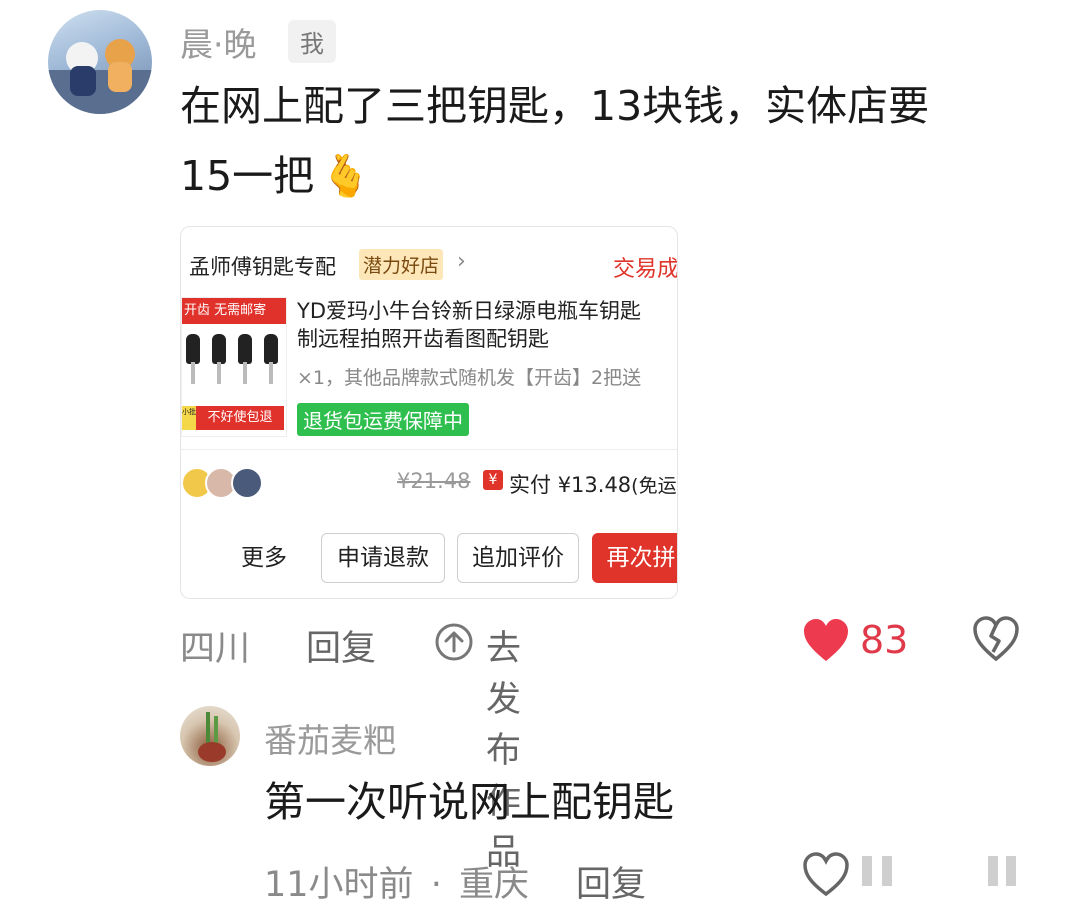 Image resolution: width=1079 pixels, height=907 pixels. Describe the element at coordinates (234, 367) in the screenshot. I see `product-thumbnail: 开齿 无需邮寄 小批 不好使包退` at that location.